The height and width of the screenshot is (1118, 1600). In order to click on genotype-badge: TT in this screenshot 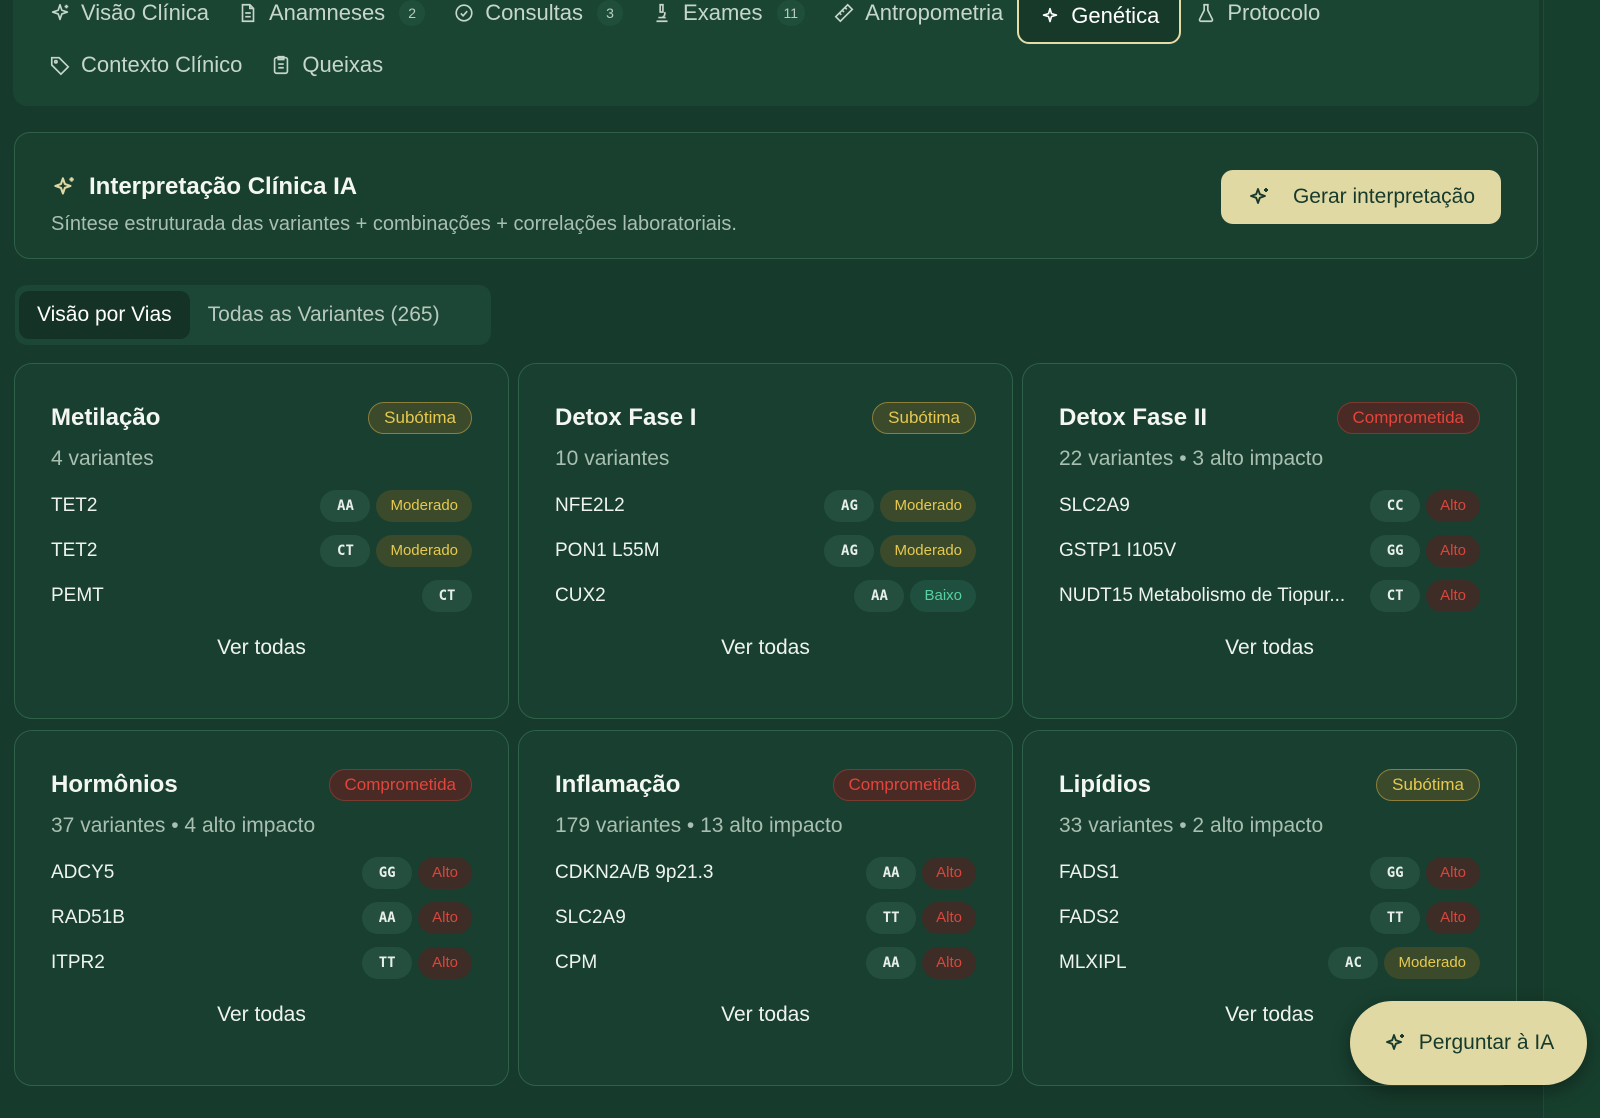, I will do `click(1395, 917)`.